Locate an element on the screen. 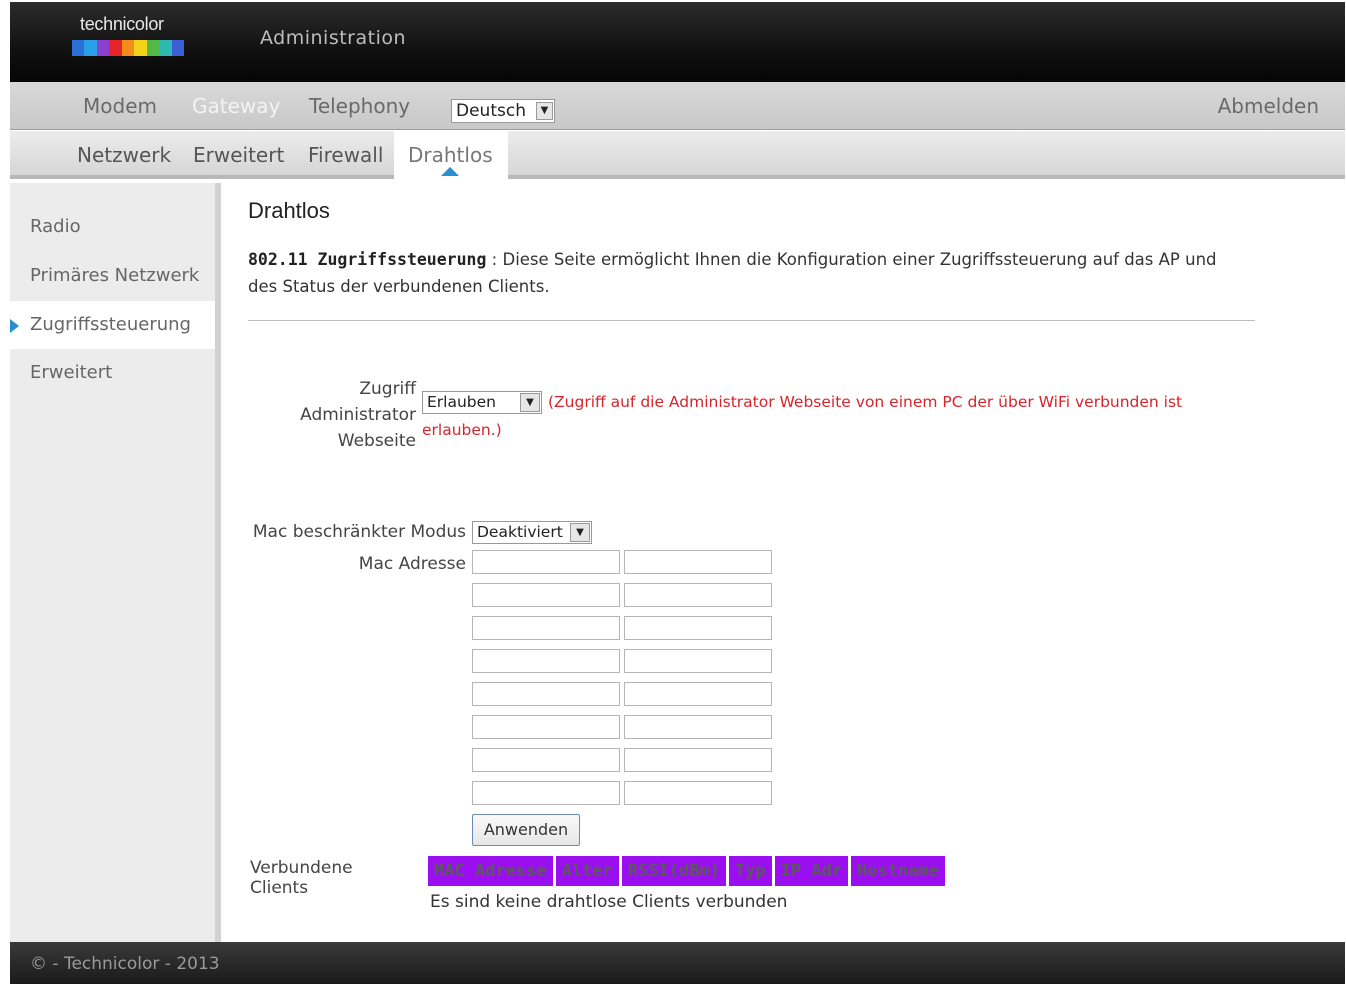  access-admin-label: Zugriff Administrator Webseite is located at coordinates (347, 415).